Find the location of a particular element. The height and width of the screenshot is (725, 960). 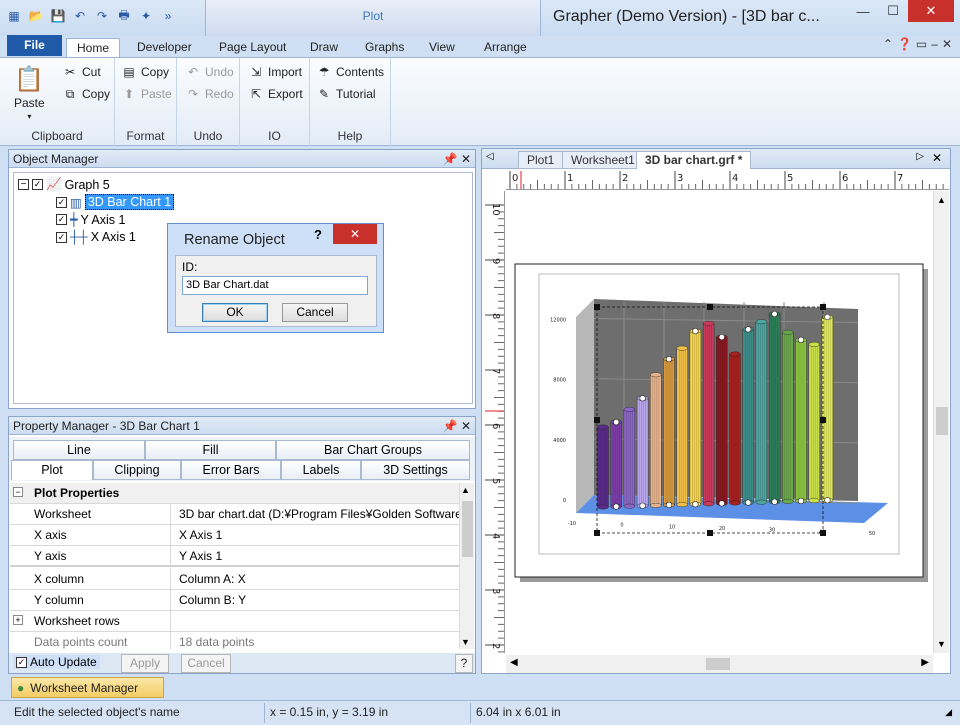

worksheet-manager-tab: ● Worksheet Manager is located at coordinates (87, 687).